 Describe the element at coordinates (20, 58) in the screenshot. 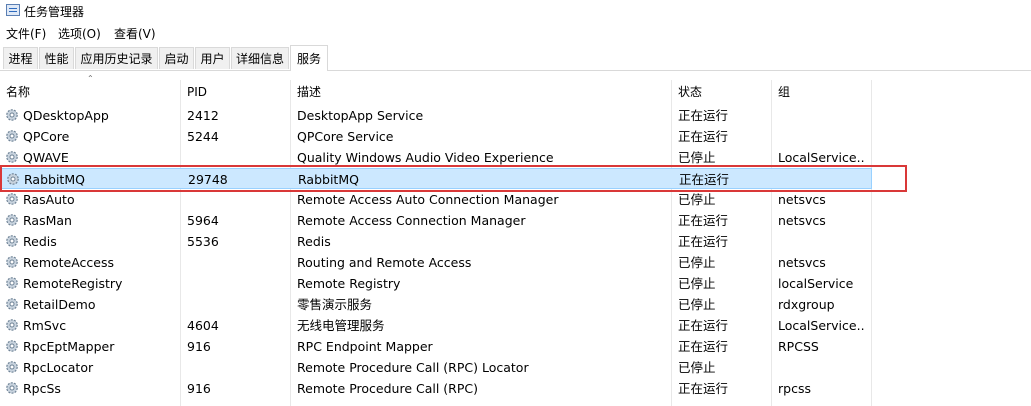

I see `tab-processes: 进程` at that location.